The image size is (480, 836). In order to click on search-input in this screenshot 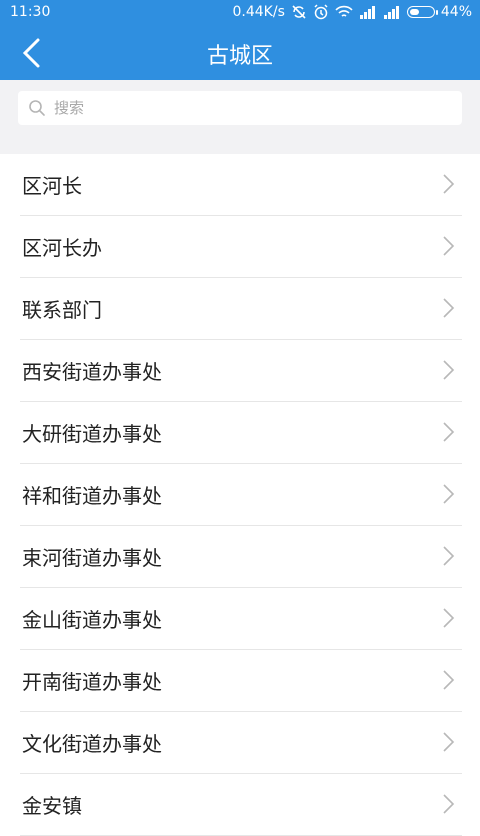, I will do `click(249, 108)`.